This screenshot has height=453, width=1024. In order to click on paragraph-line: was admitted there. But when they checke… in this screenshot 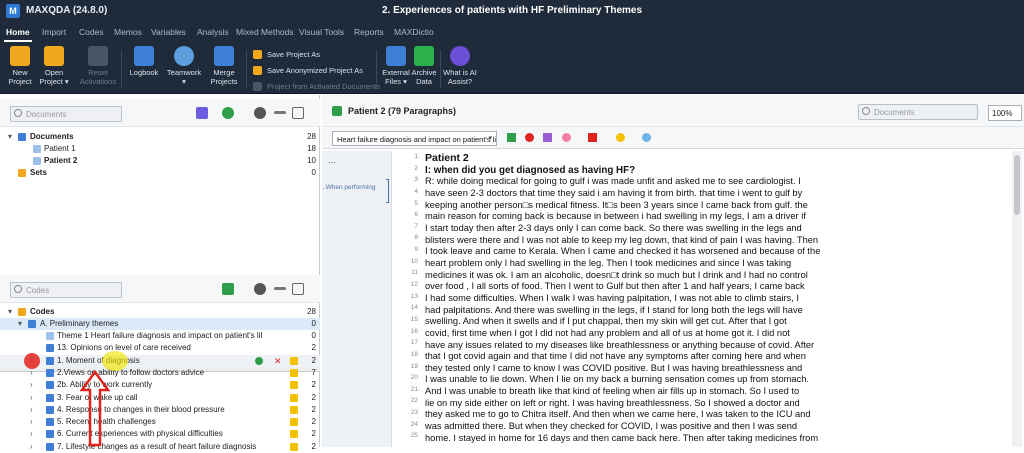, I will do `click(686, 427)`.